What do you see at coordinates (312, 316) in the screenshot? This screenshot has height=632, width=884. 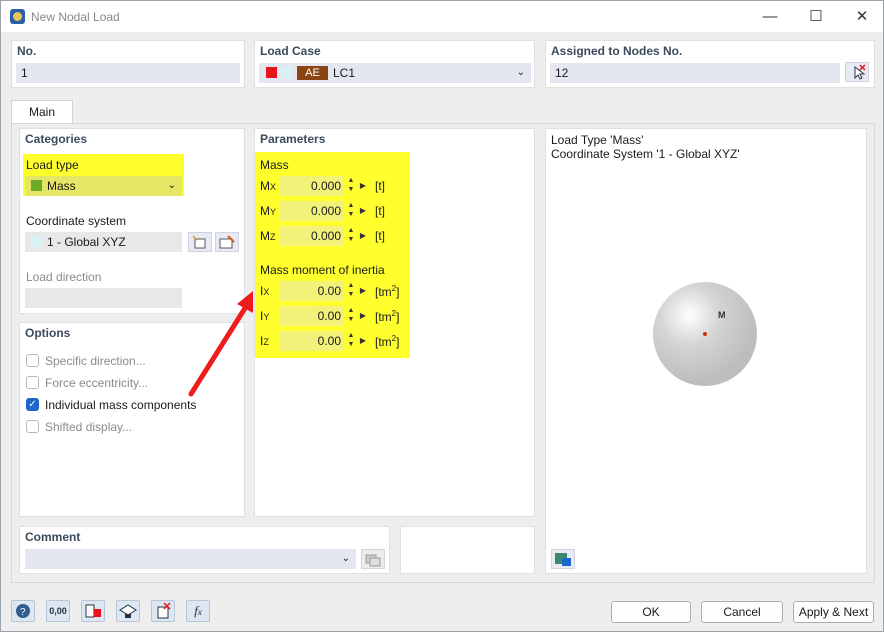 I see `iy-input: 0.00` at bounding box center [312, 316].